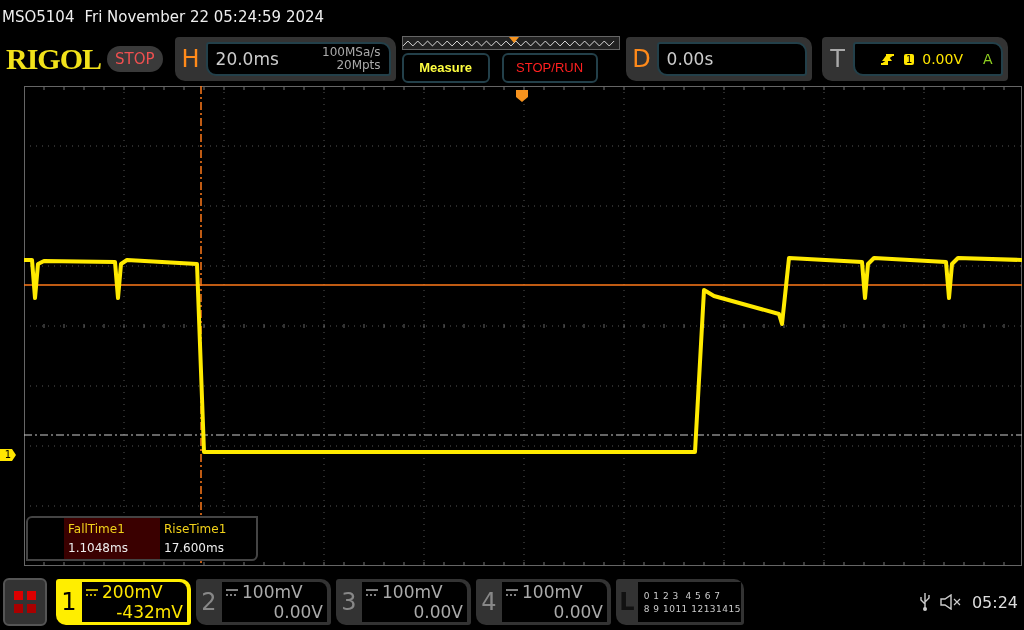  What do you see at coordinates (149, 612) in the screenshot?
I see `channel-offset: -432mV` at bounding box center [149, 612].